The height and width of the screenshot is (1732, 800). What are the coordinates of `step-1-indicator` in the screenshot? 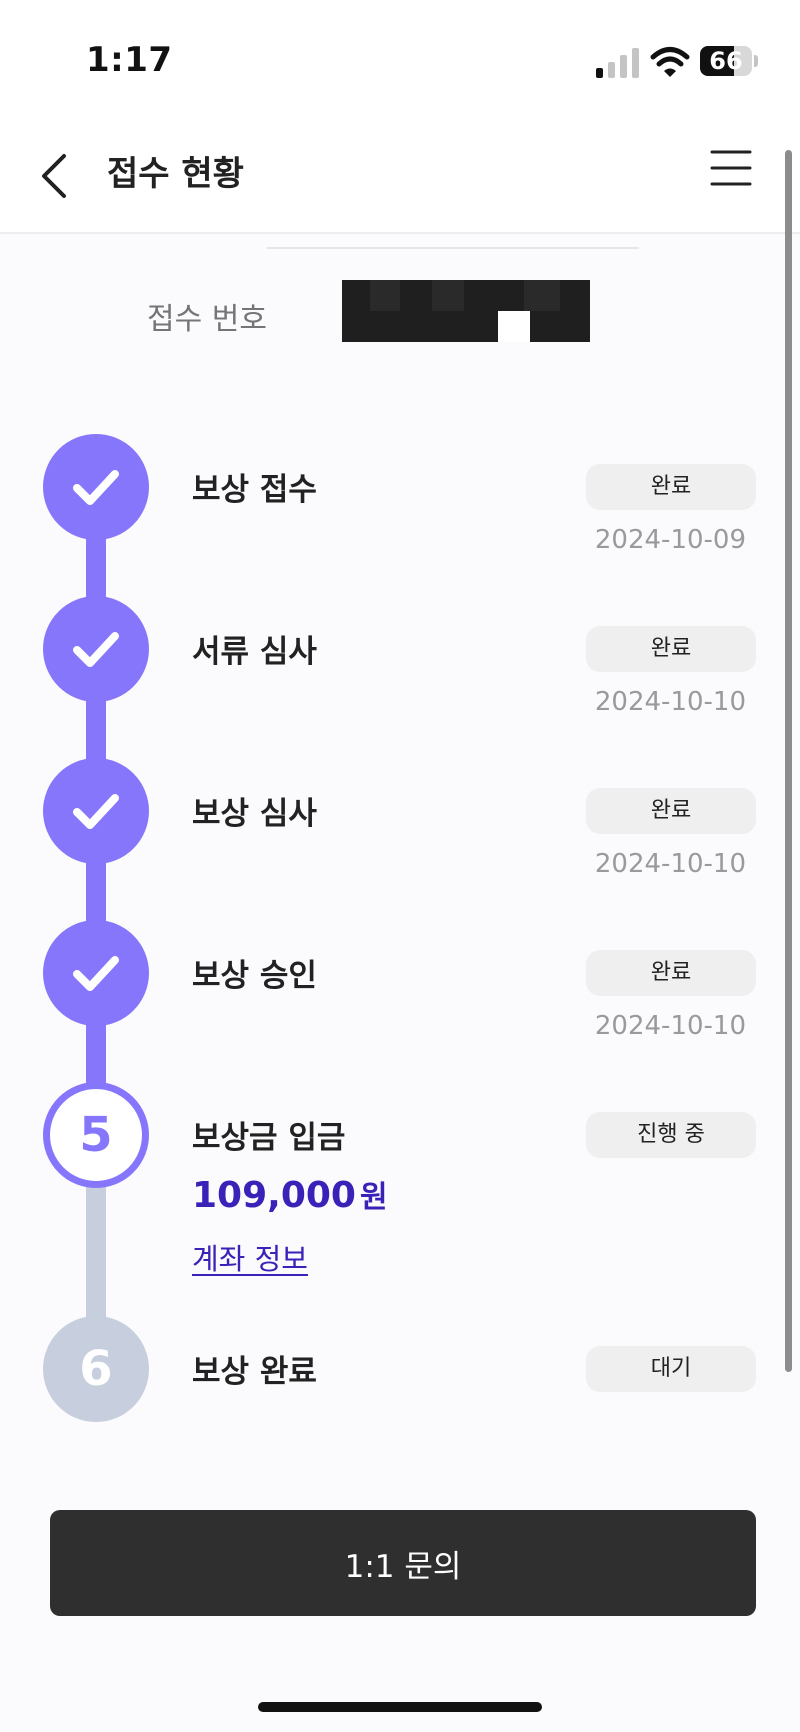 It's located at (96, 487).